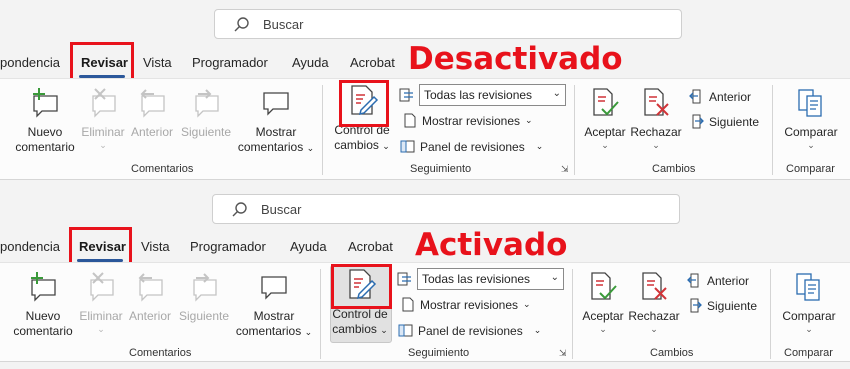 Image resolution: width=850 pixels, height=369 pixels. What do you see at coordinates (43, 331) in the screenshot?
I see `new-comment-label-2: comentario` at bounding box center [43, 331].